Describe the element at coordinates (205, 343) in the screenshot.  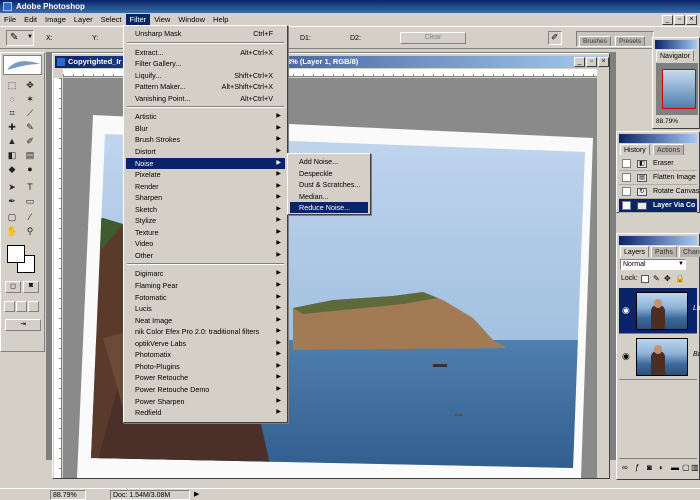
I see `menu-item-optikverve-labs: optikVerve Labs ▶` at that location.